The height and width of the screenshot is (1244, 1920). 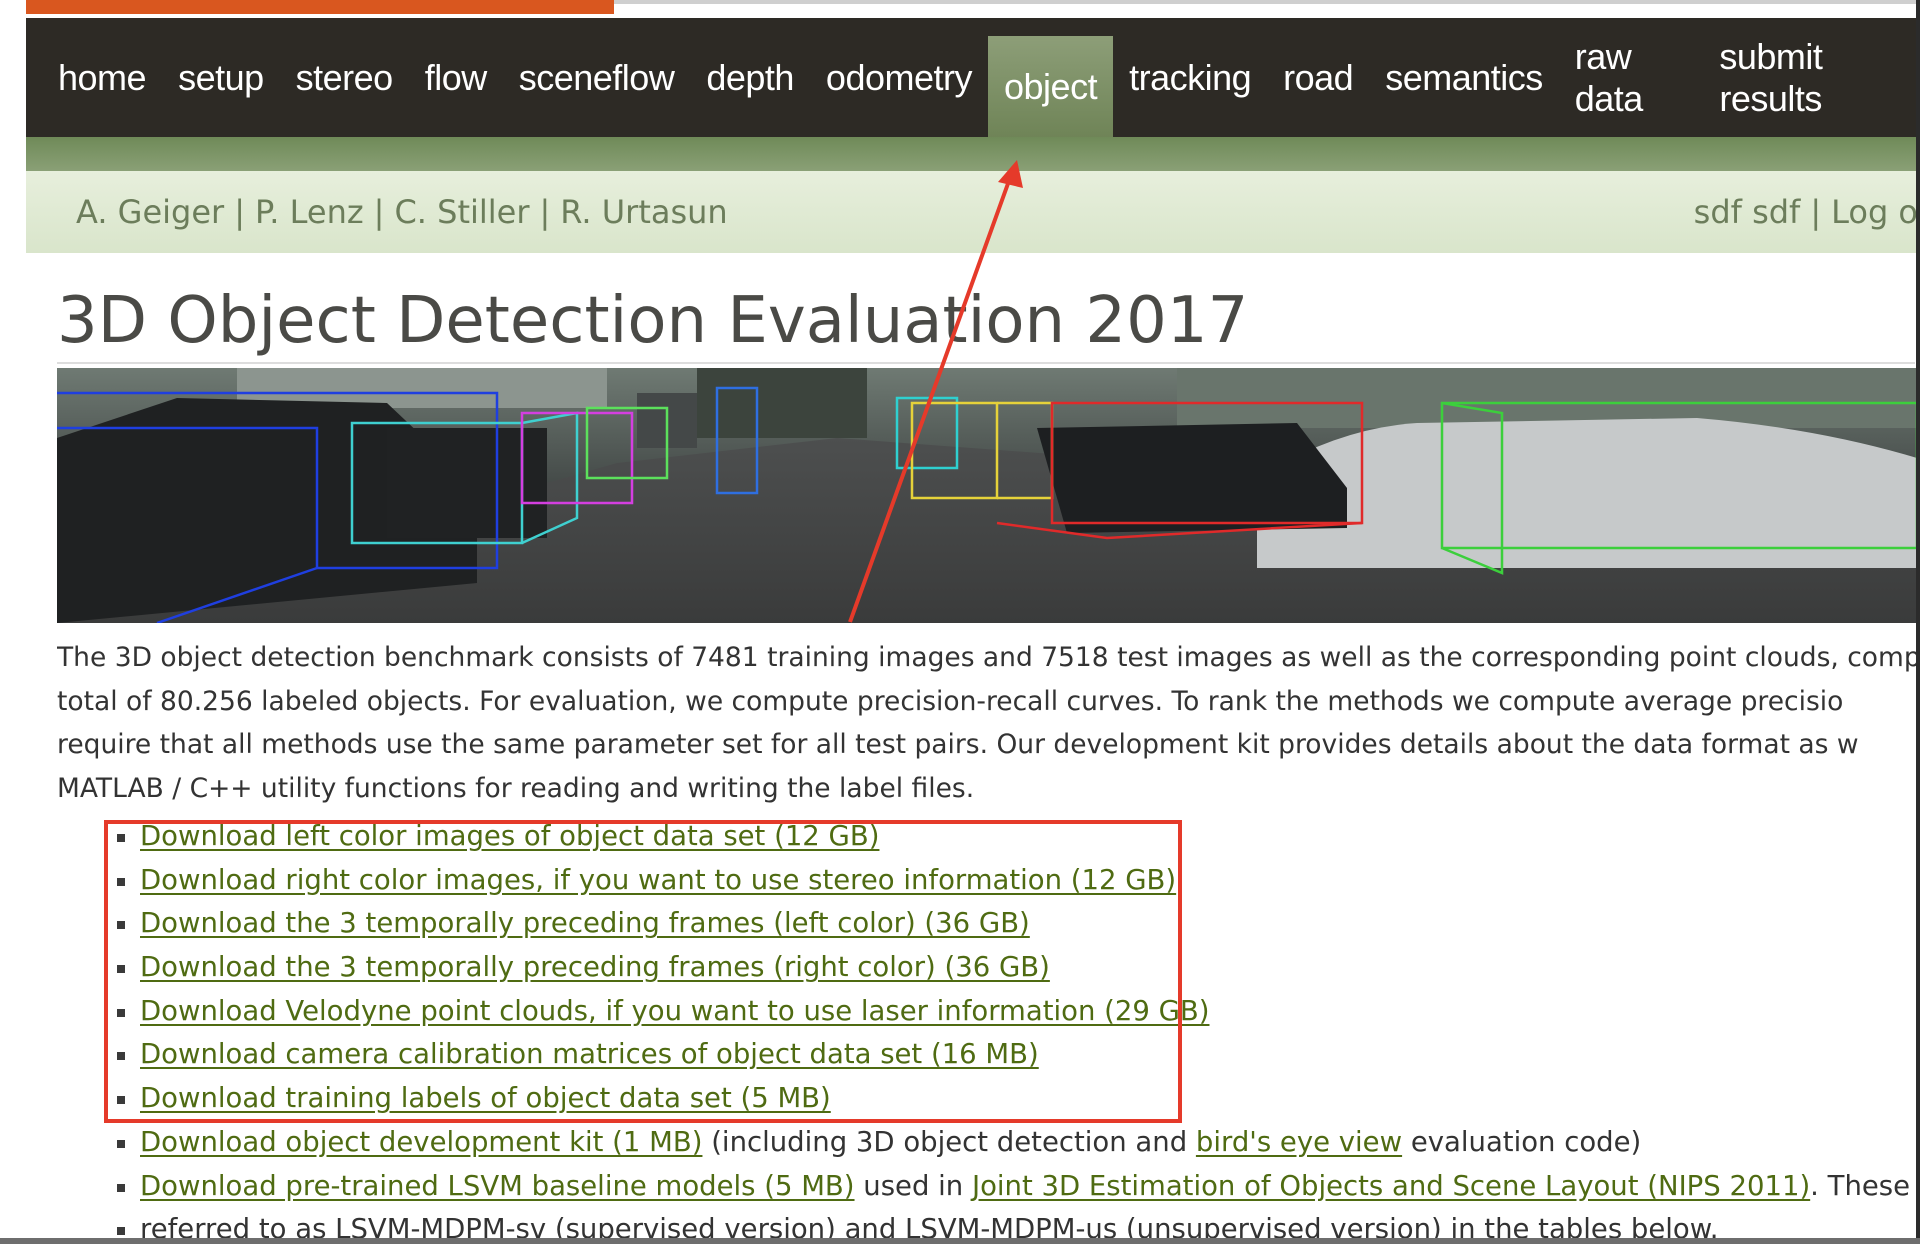 What do you see at coordinates (913, 1185) in the screenshot?
I see `lsvm-note: used in` at bounding box center [913, 1185].